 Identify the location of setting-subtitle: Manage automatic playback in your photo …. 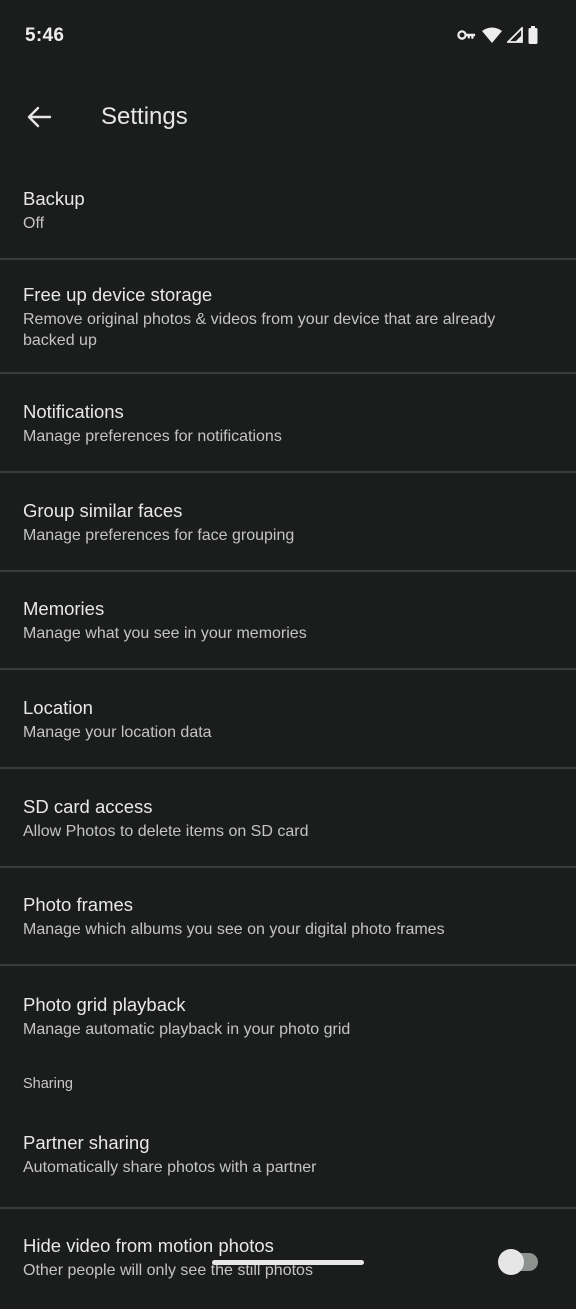
(187, 1029).